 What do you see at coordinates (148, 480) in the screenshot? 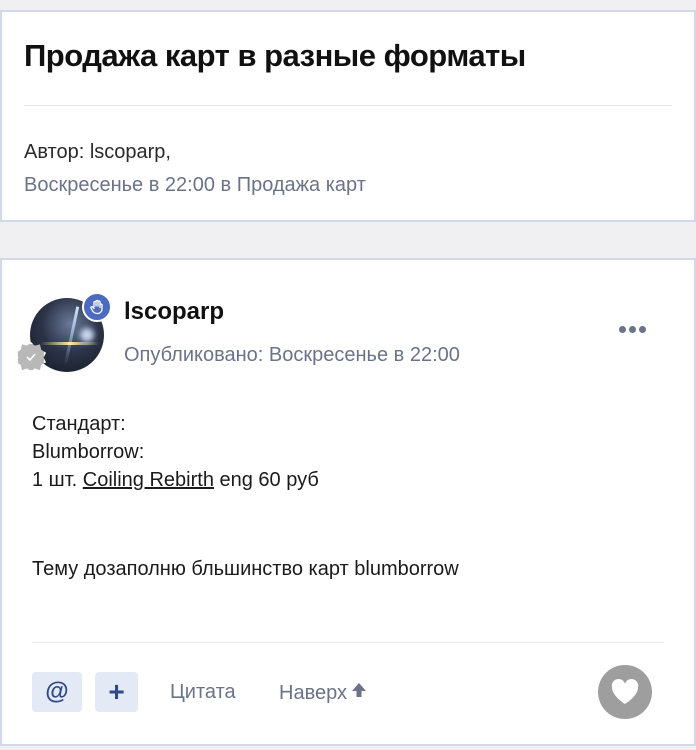
I see `card-link: Coiling Rebirth` at bounding box center [148, 480].